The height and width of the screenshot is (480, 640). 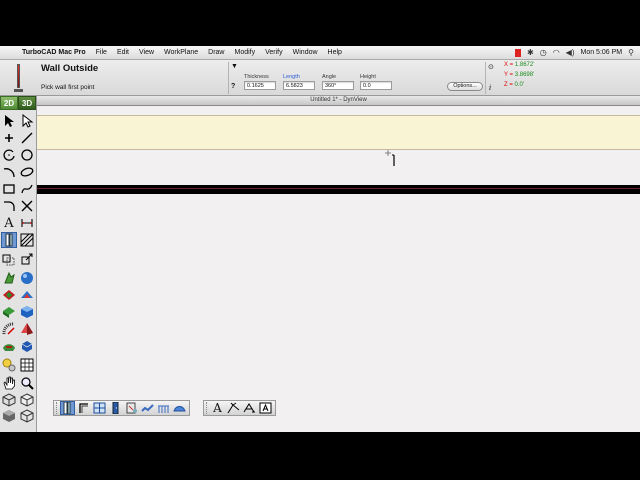 What do you see at coordinates (233, 408) in the screenshot?
I see `leader-icon` at bounding box center [233, 408].